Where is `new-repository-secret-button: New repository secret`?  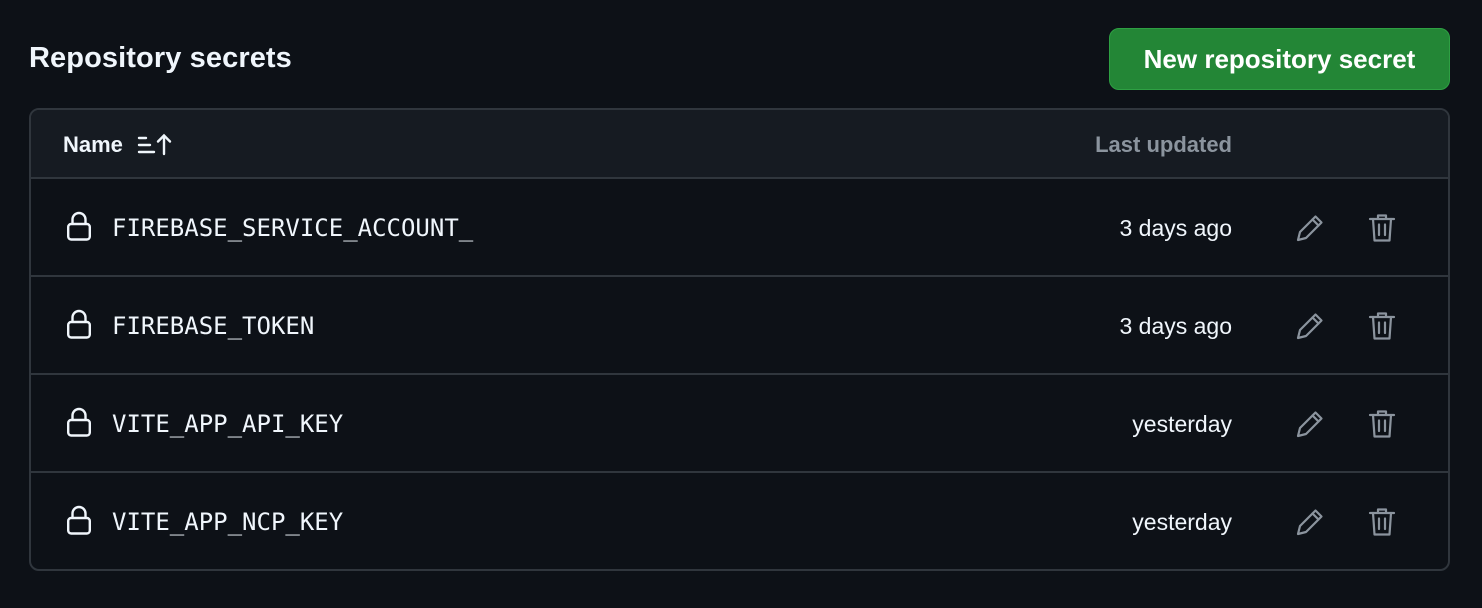
new-repository-secret-button: New repository secret is located at coordinates (1279, 59).